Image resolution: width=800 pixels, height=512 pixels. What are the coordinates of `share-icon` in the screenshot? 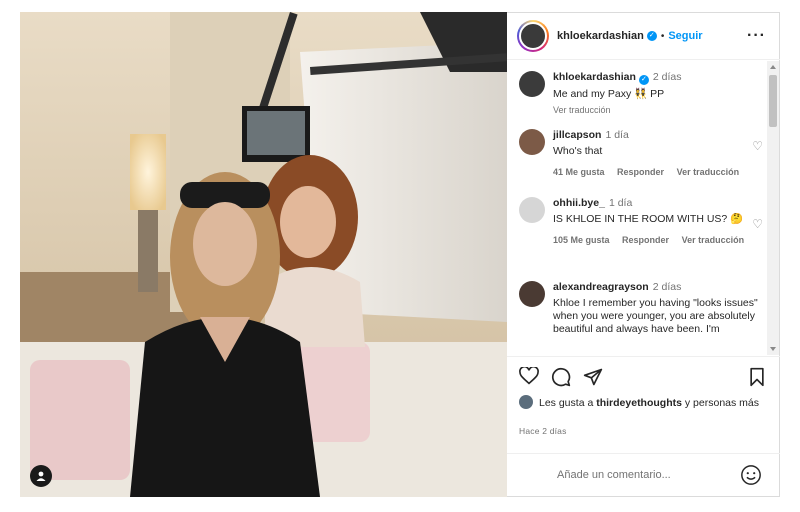 It's located at (593, 378).